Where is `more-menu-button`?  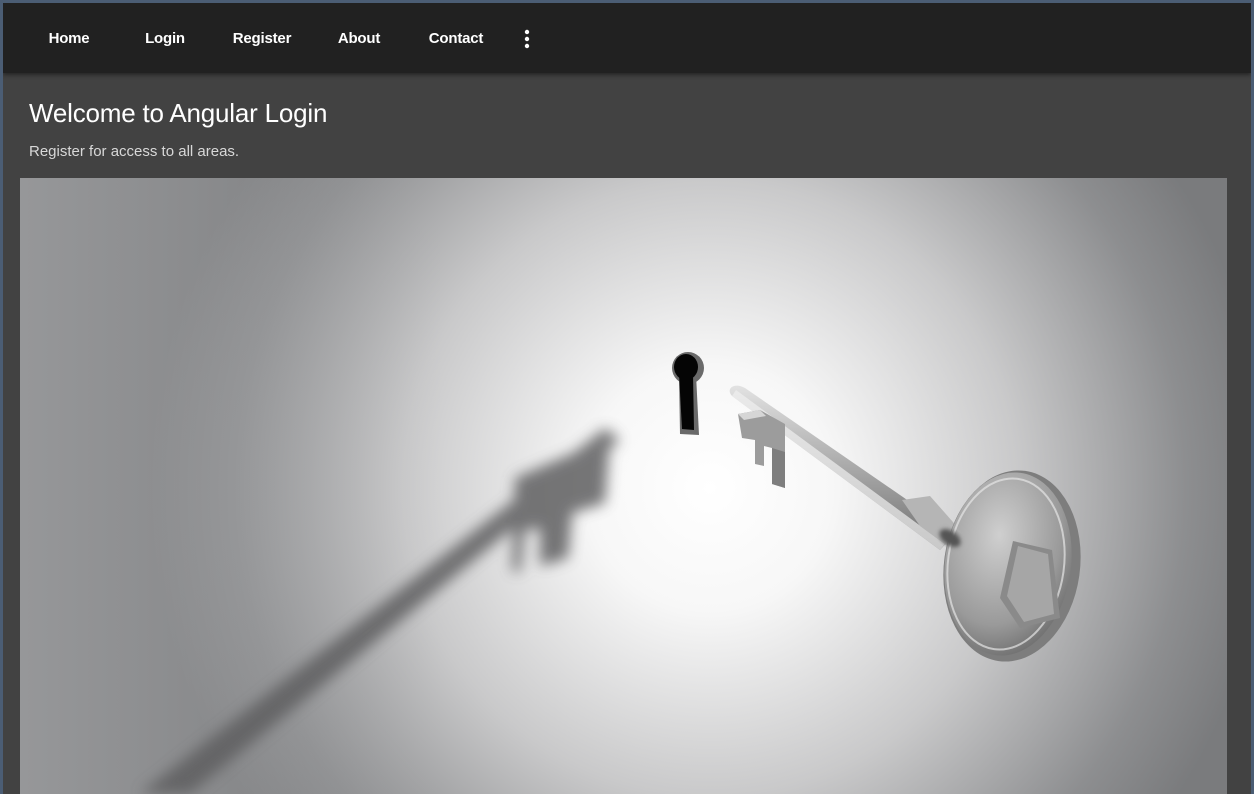 more-menu-button is located at coordinates (527, 39).